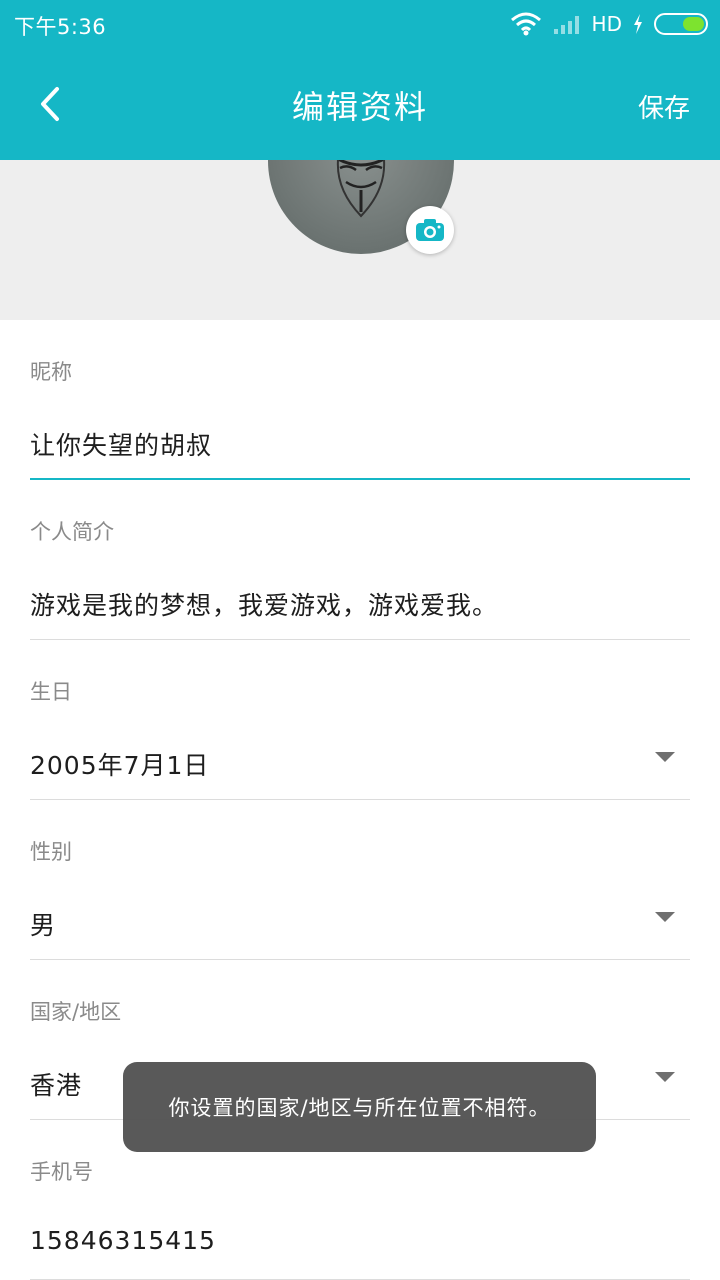 This screenshot has width=720, height=1280. What do you see at coordinates (61, 1172) in the screenshot?
I see `phone-label: 手机号` at bounding box center [61, 1172].